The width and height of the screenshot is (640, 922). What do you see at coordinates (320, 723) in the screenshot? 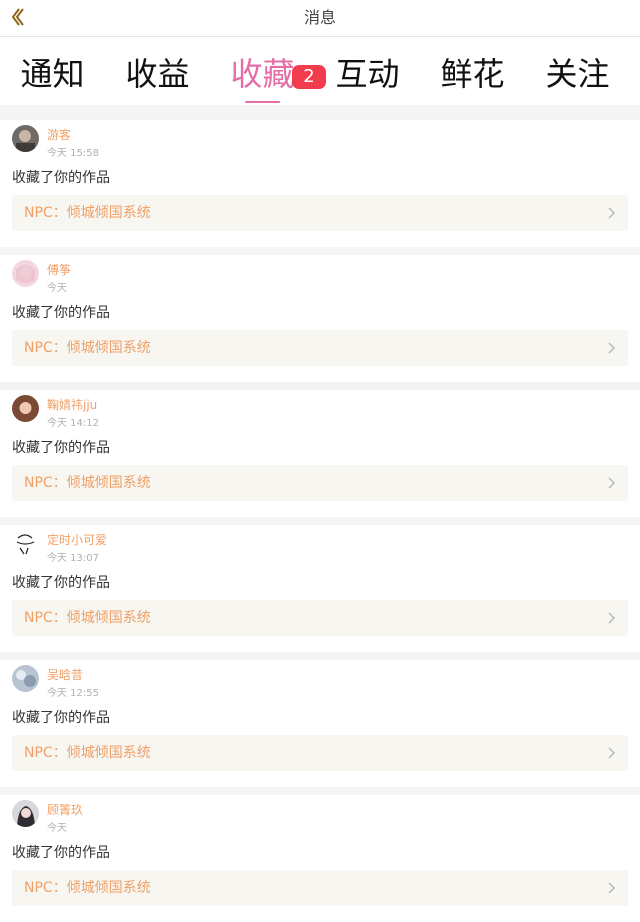
I see `list-item: 吴晗昔 今天 12:55 收藏了你的作品 NPC：倾城倾国系统` at bounding box center [320, 723].